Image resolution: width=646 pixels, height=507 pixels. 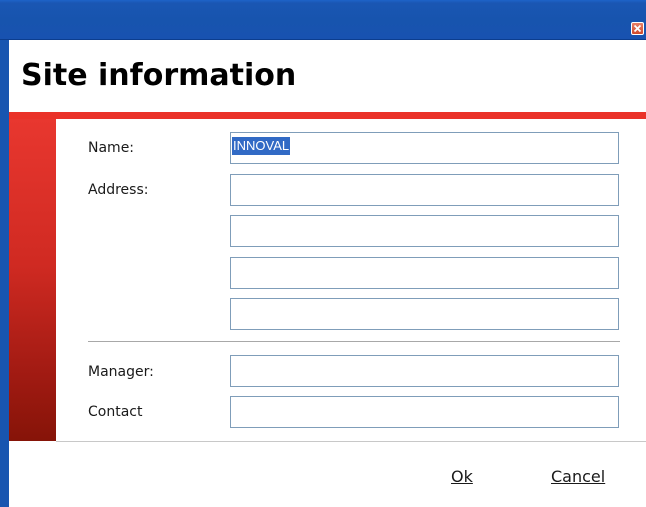 I want to click on manager-field, so click(x=424, y=371).